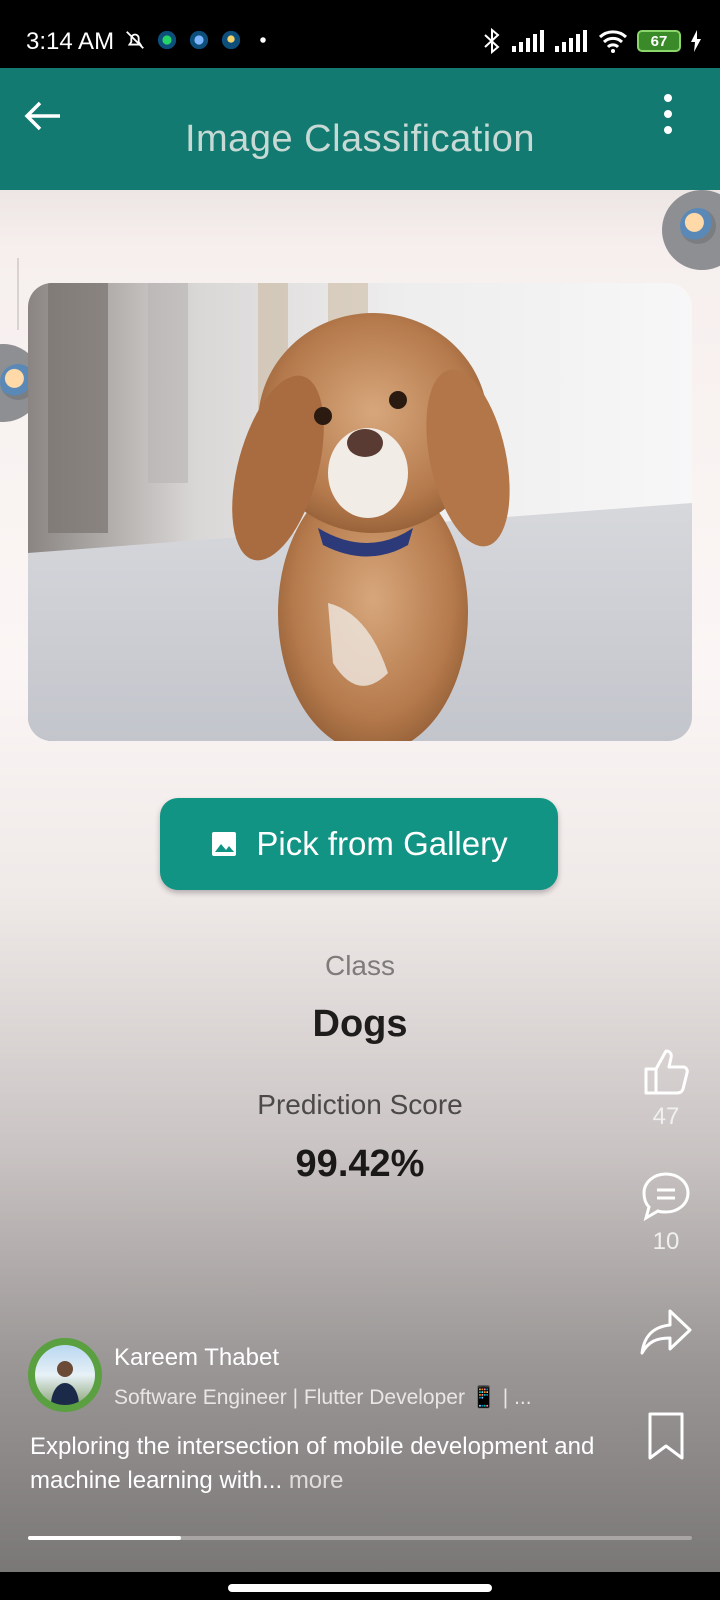 This screenshot has height=1600, width=720. Describe the element at coordinates (659, 41) in the screenshot. I see `battery-level: 67` at that location.